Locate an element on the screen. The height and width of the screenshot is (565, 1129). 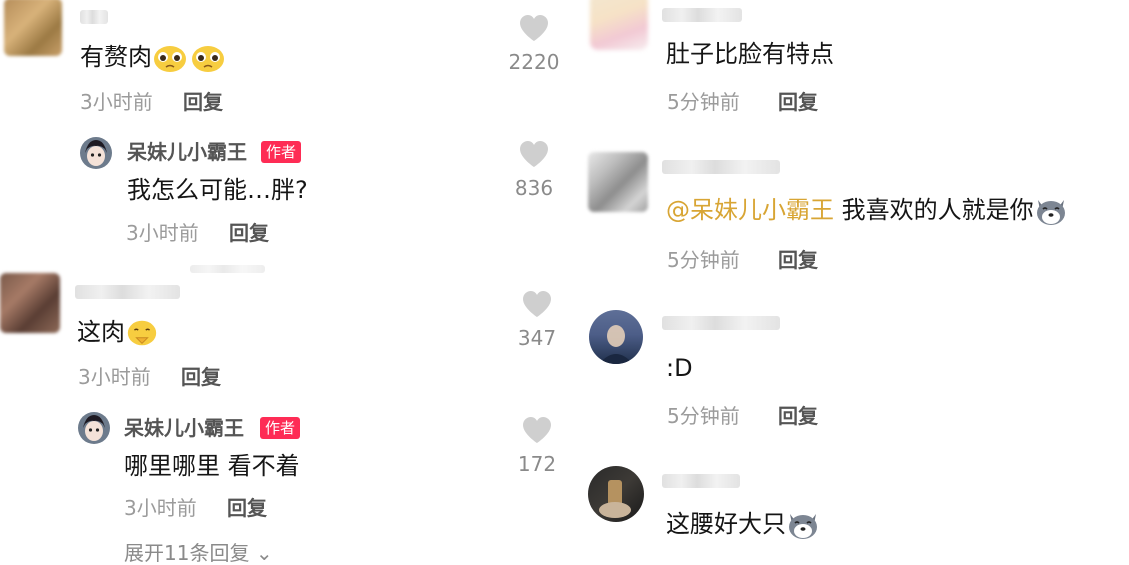
expand-replies-button: 展开11条回复 ⌄ is located at coordinates (198, 553).